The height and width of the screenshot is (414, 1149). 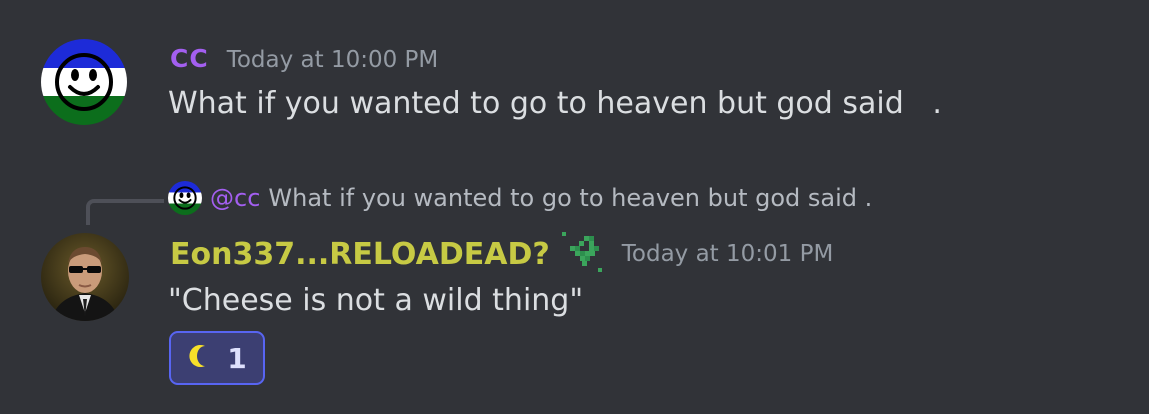 What do you see at coordinates (125, 212) in the screenshot?
I see `reply-connector` at bounding box center [125, 212].